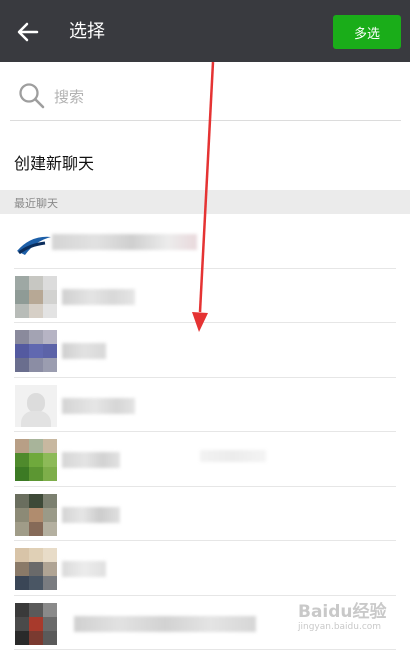 This screenshot has height=652, width=410. Describe the element at coordinates (54, 163) in the screenshot. I see `create-new-chat-label: 创建新聊天` at that location.